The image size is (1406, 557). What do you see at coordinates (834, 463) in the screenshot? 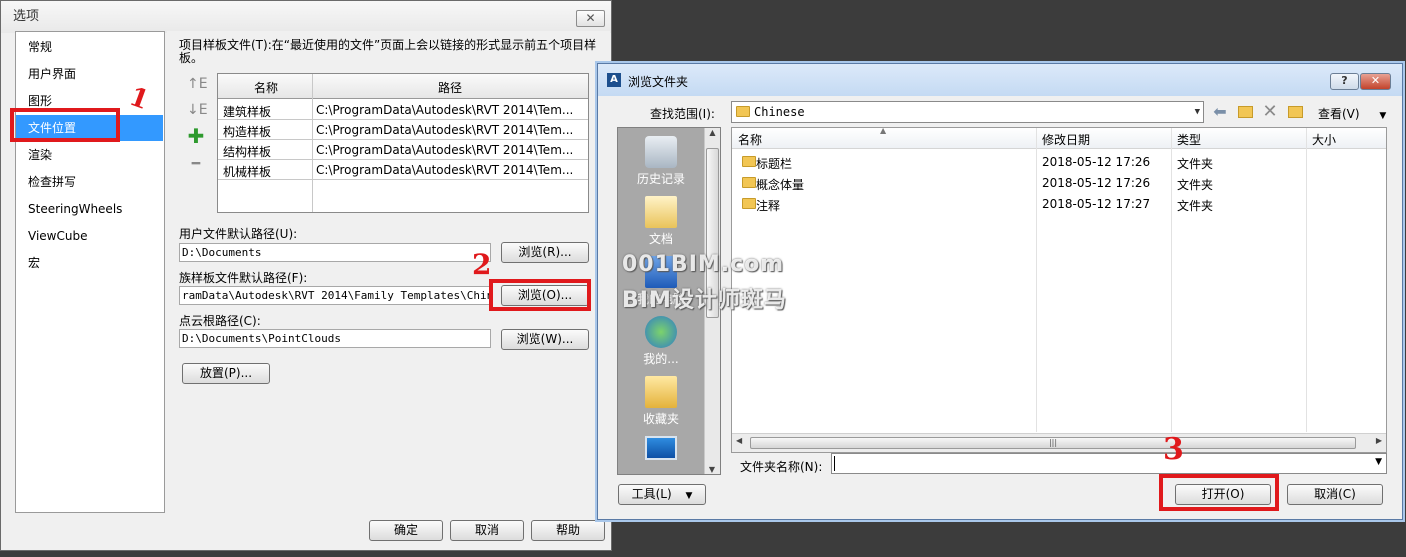
I see `text-cursor` at bounding box center [834, 463].